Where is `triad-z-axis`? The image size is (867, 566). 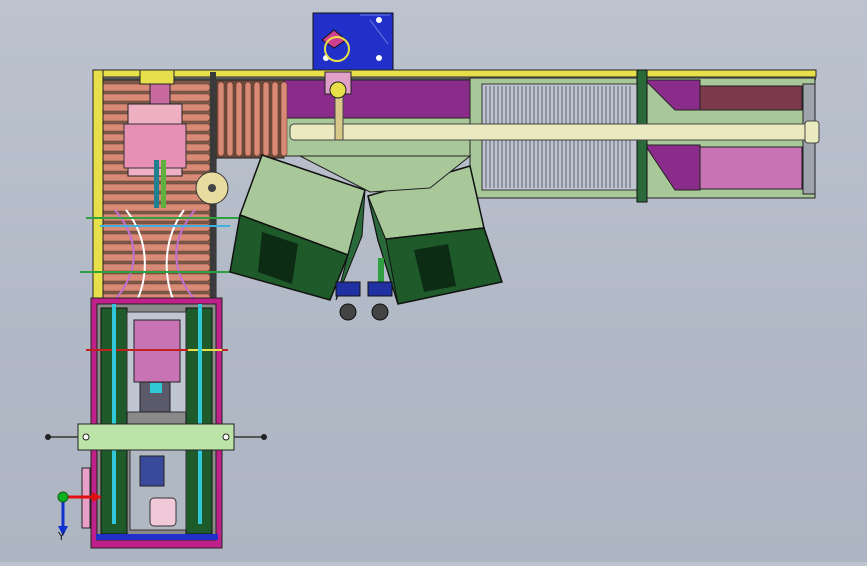
triad-z-axis is located at coordinates (63, 497).